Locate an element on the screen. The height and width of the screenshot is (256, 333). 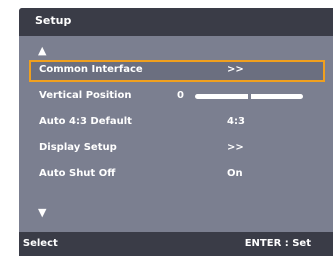
select-hint: ▲▼: Select is located at coordinates (29, 243).